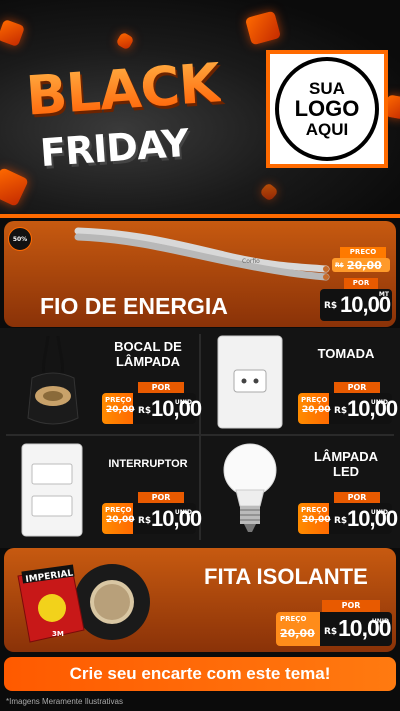  What do you see at coordinates (356, 629) in the screenshot?
I see `price-box: R$ 10,00 UNID` at bounding box center [356, 629].